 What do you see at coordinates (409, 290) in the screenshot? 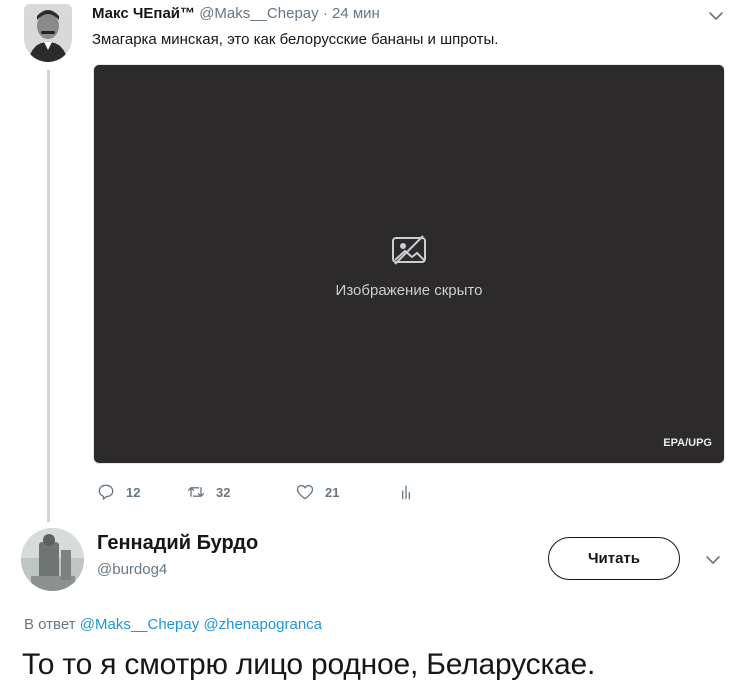
I see `media-hidden-notice: Изображение скрыто` at bounding box center [409, 290].